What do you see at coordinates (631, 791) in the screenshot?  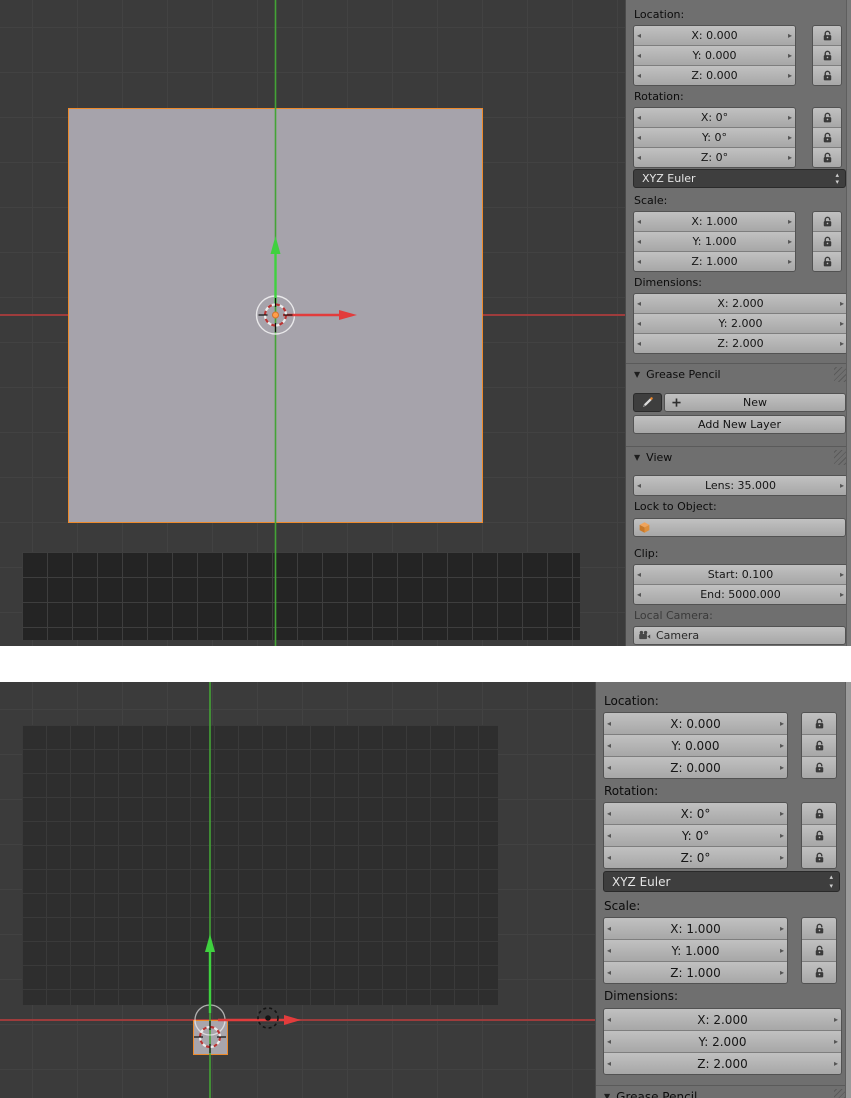 I see `rotation-label: Rotation:` at bounding box center [631, 791].